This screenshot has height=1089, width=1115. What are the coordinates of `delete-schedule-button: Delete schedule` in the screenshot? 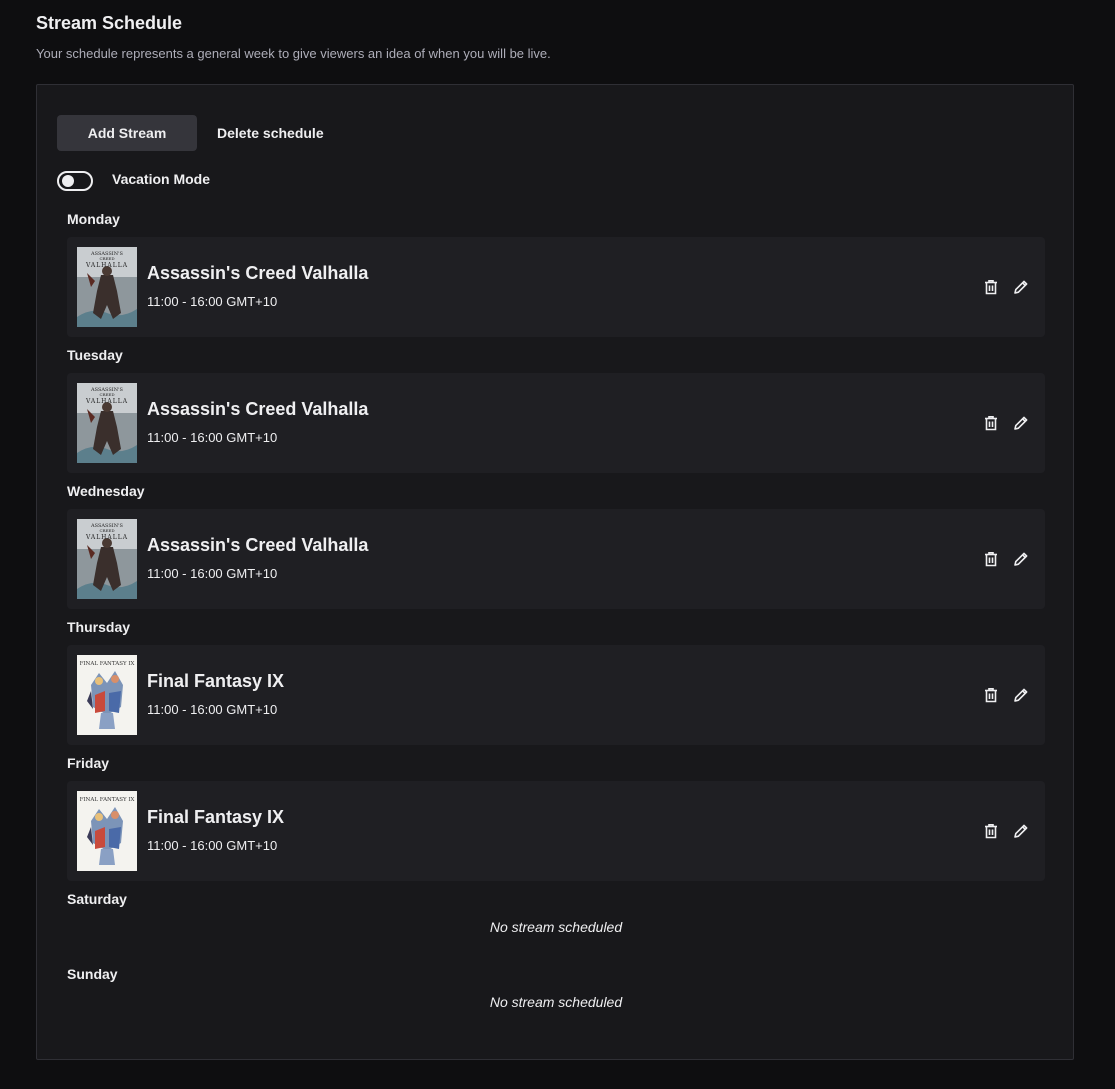 It's located at (270, 133).